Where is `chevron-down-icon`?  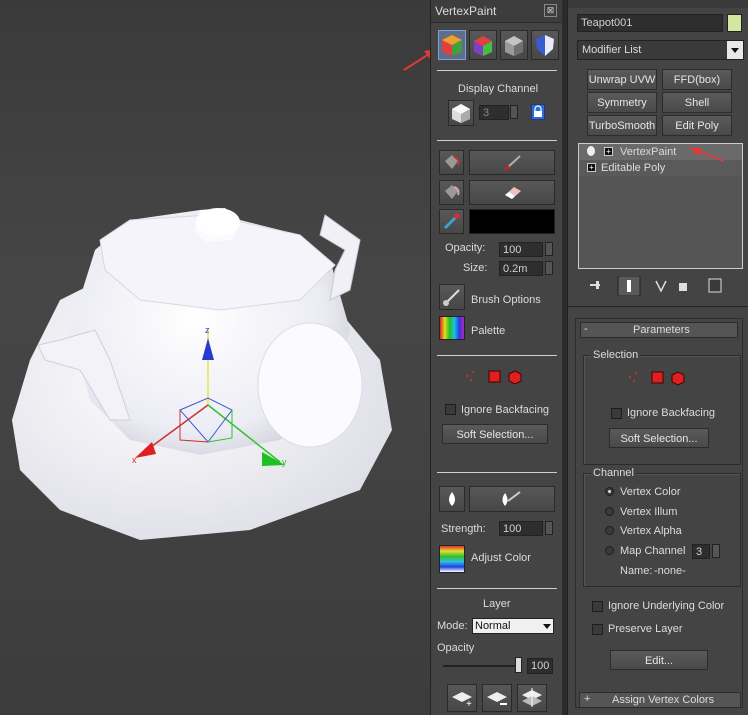 chevron-down-icon is located at coordinates (735, 50).